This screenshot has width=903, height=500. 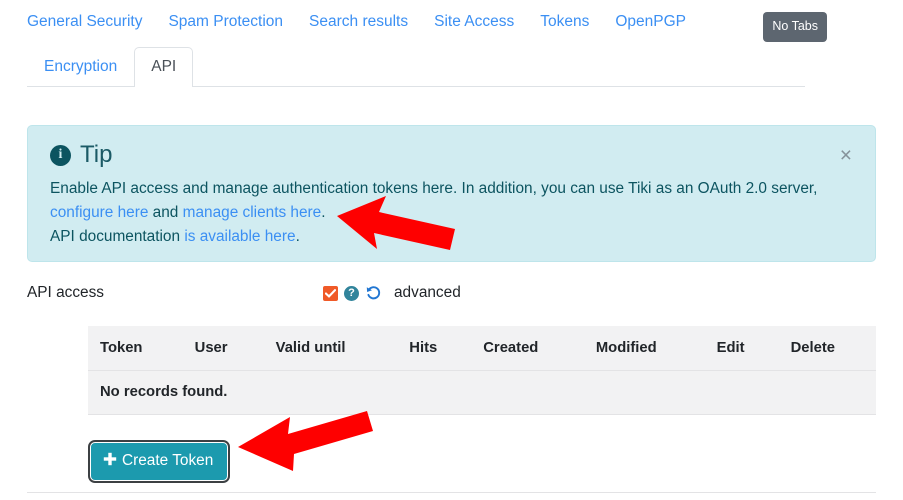 I want to click on tokens-table-body: No records found., so click(x=482, y=392).